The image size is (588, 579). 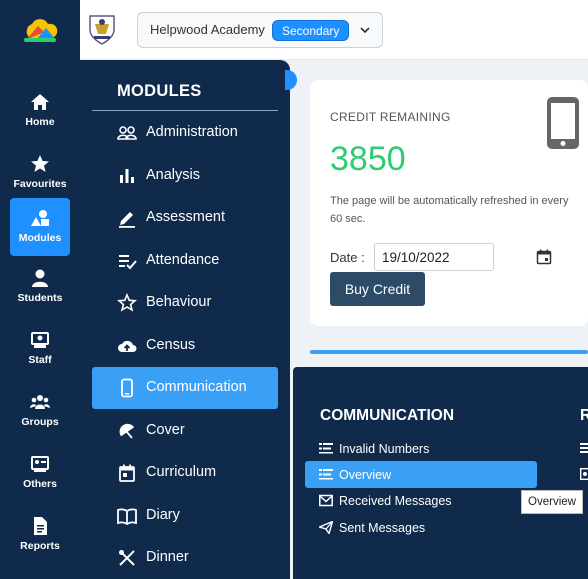 What do you see at coordinates (40, 227) in the screenshot?
I see `rail-item-modules: Modules` at bounding box center [40, 227].